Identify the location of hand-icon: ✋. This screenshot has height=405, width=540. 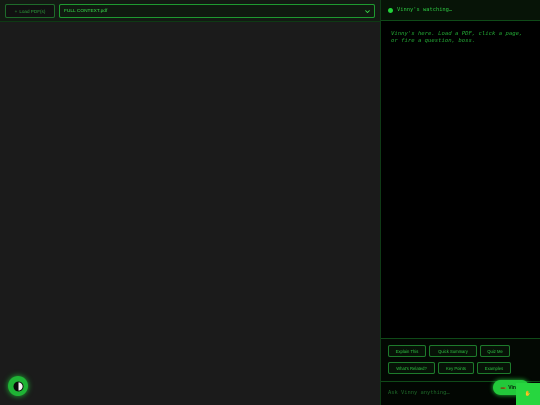
(528, 394).